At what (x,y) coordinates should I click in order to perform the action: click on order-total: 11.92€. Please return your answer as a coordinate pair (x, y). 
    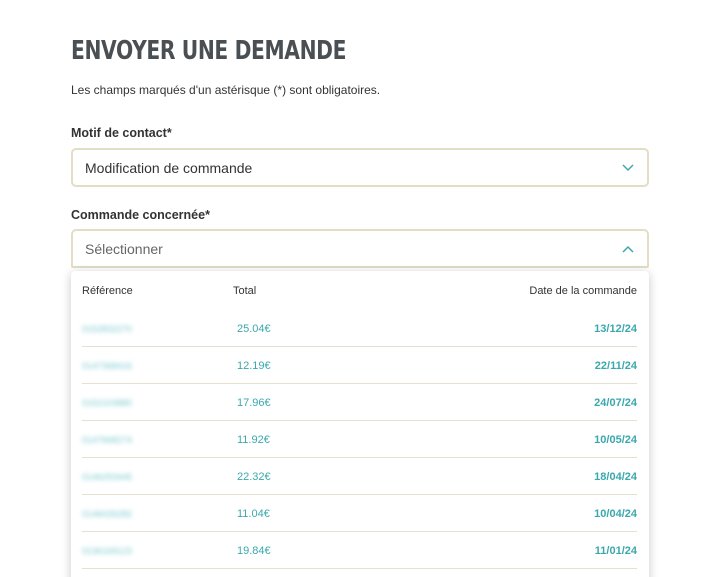
    Looking at the image, I should click on (253, 440).